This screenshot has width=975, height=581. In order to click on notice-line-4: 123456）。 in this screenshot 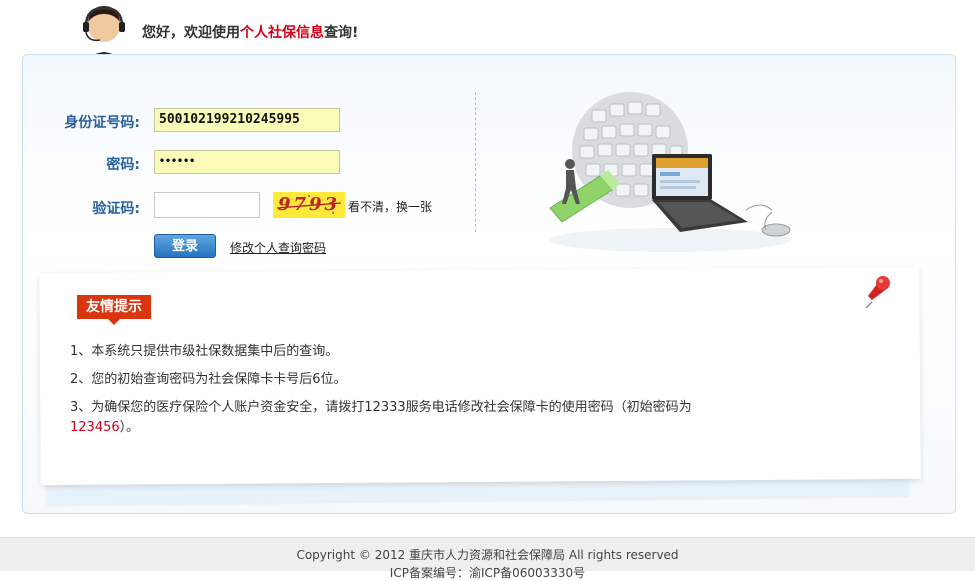, I will do `click(104, 425)`.